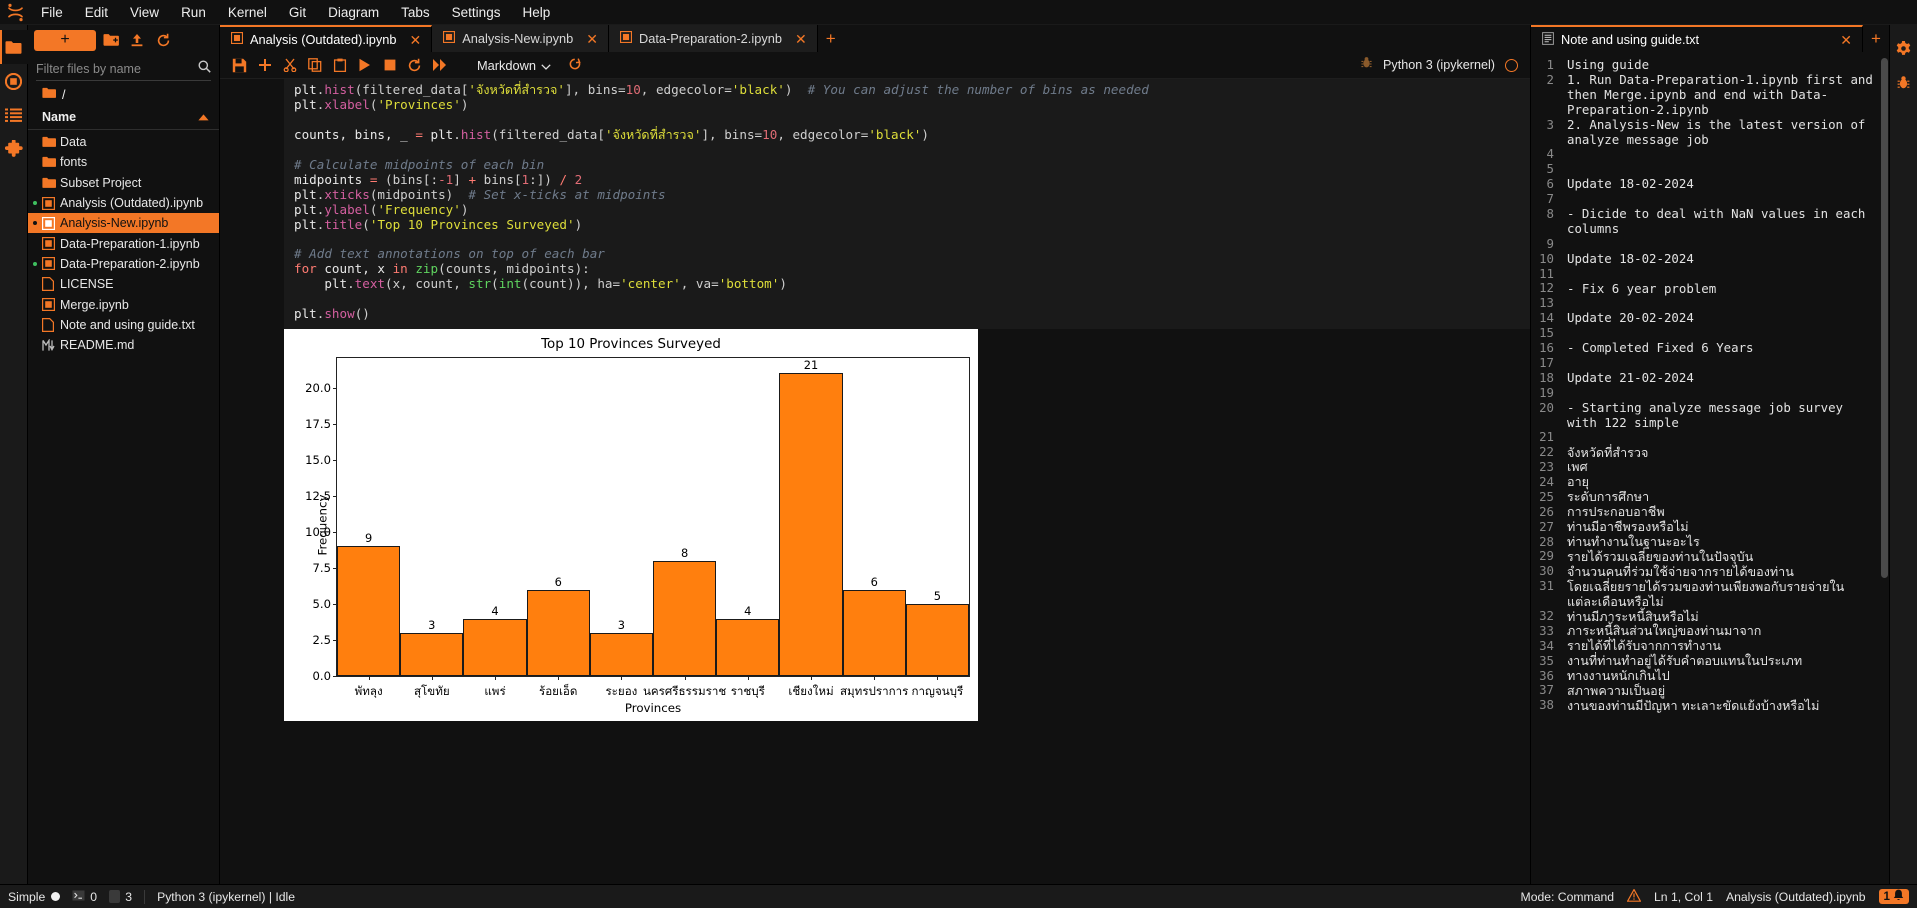 This screenshot has width=1917, height=908. Describe the element at coordinates (514, 65) in the screenshot. I see `cell-type-dropdown: Markdown` at that location.